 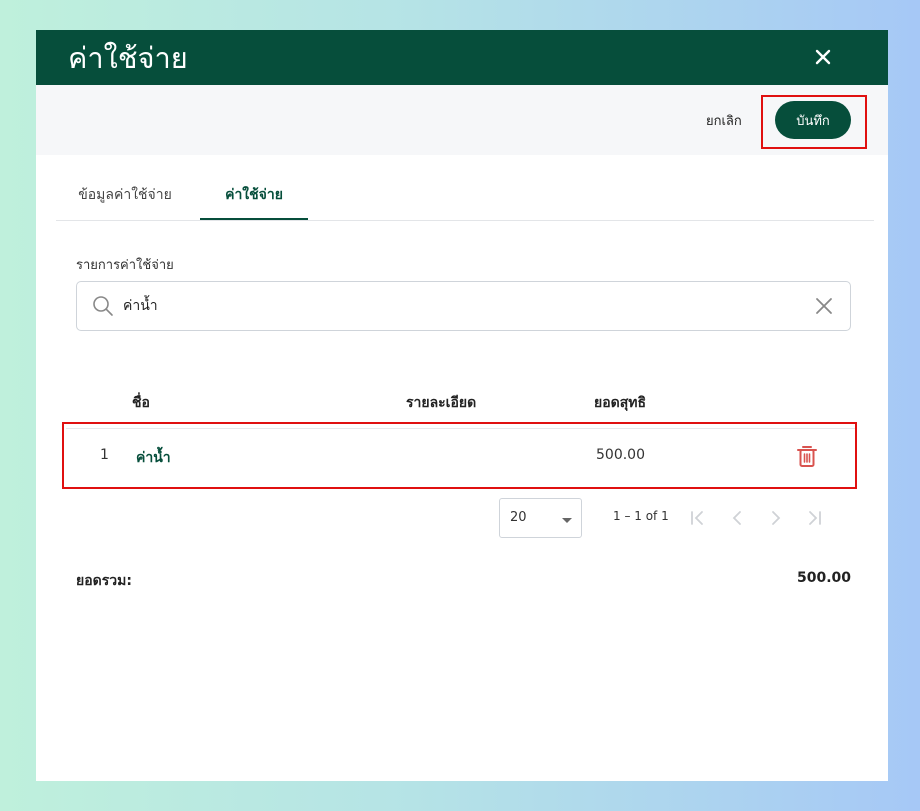 I want to click on cancel-button: ยกเลิก, so click(x=724, y=120).